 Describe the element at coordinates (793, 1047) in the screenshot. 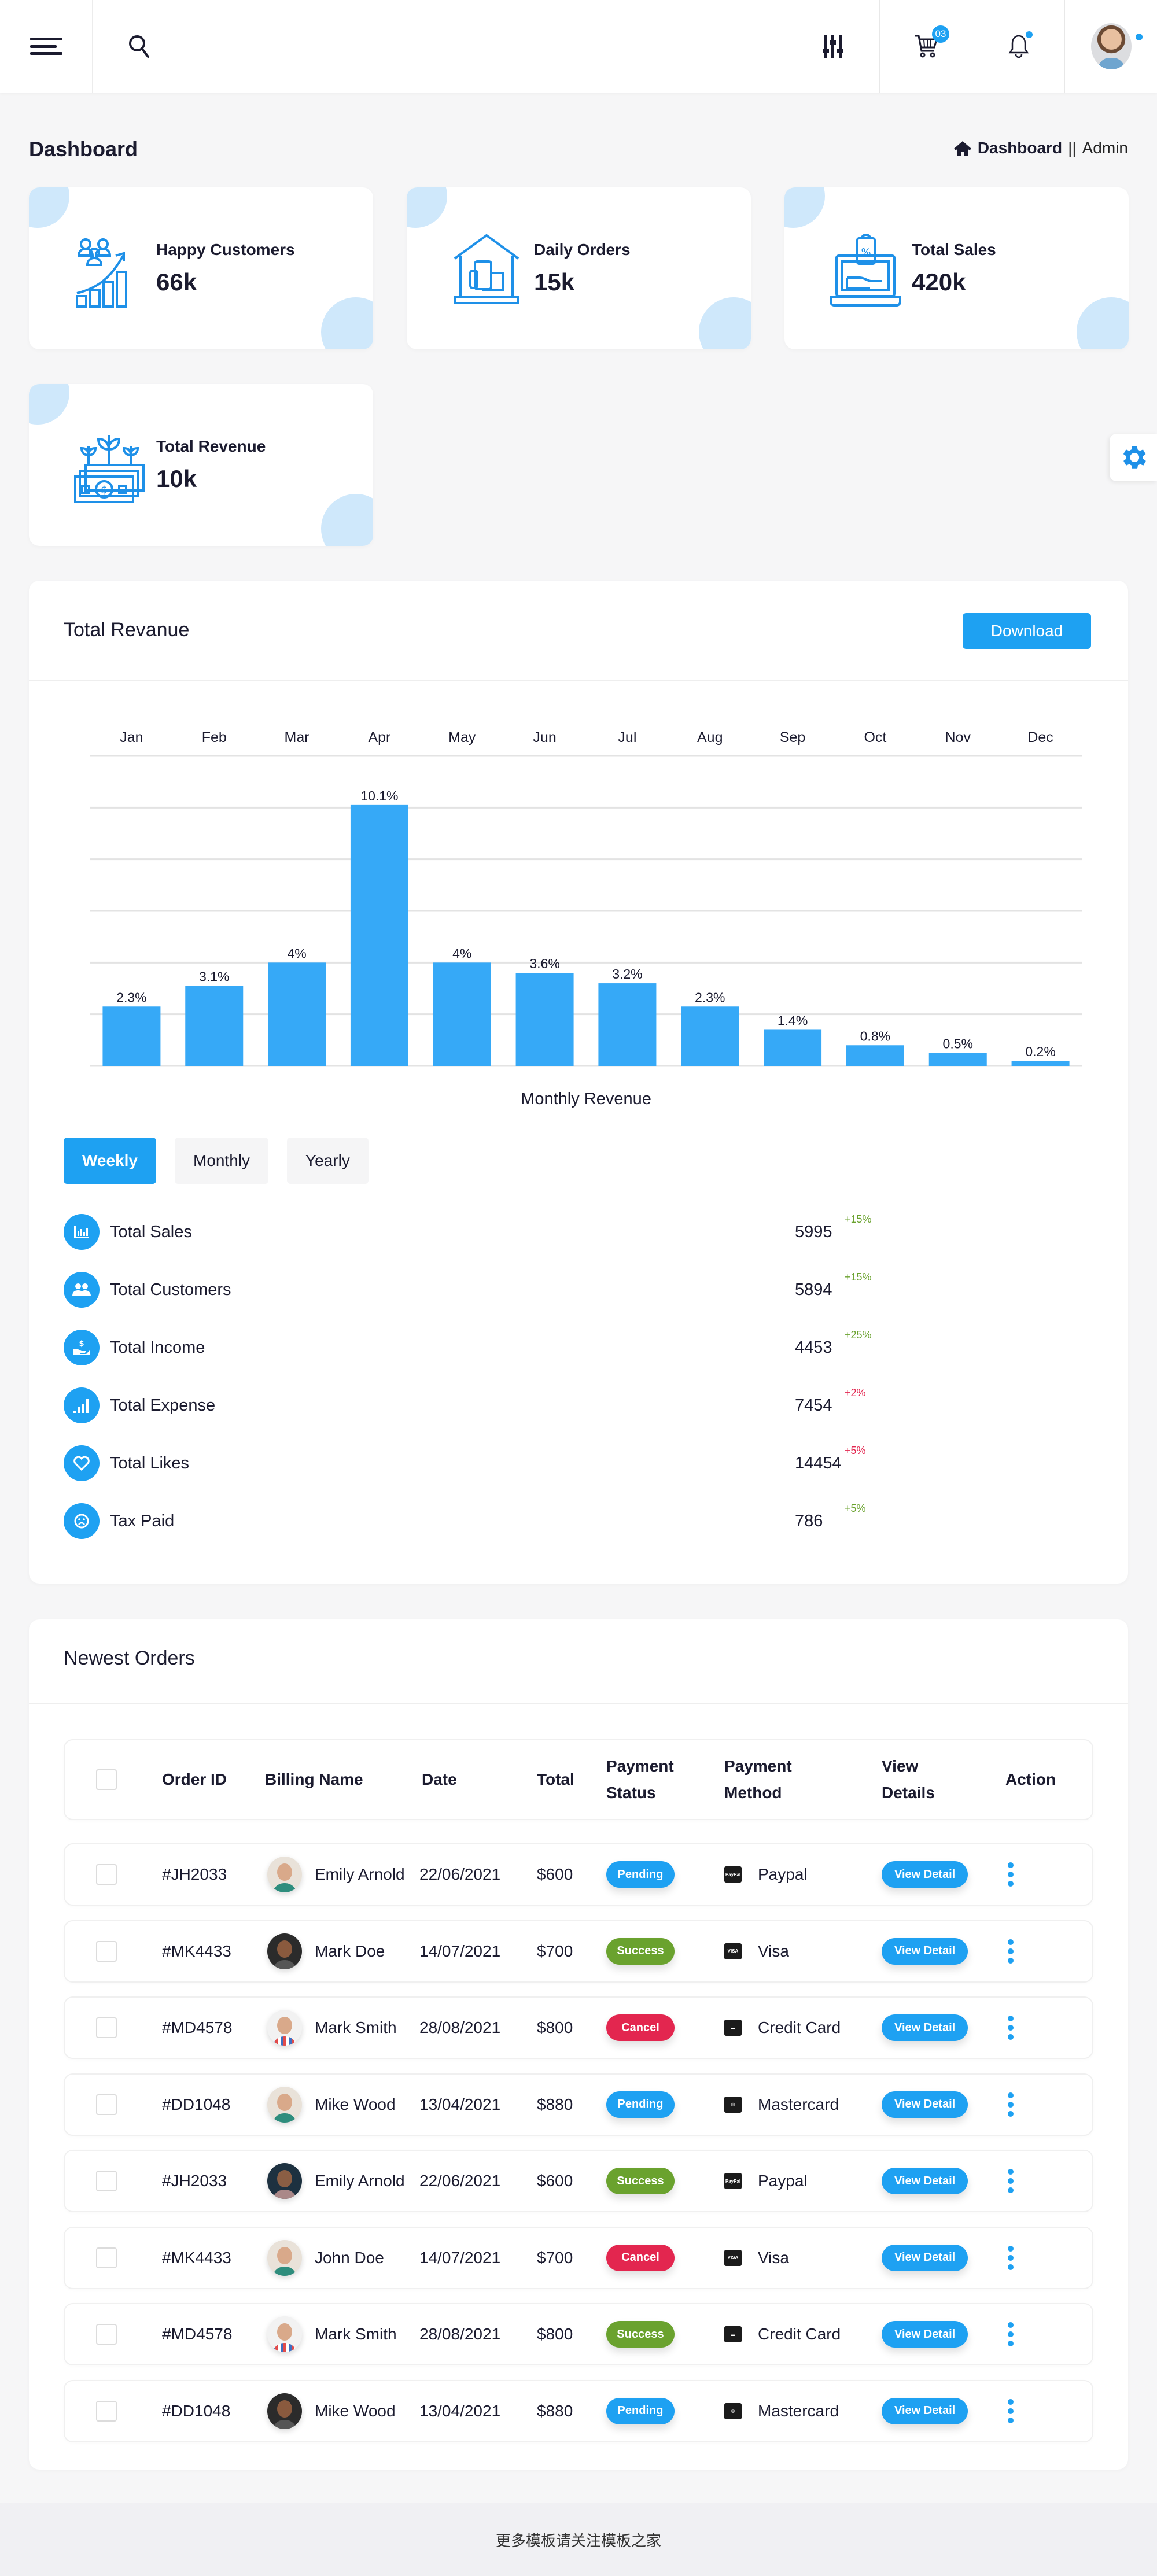

I see `bar-sep` at that location.